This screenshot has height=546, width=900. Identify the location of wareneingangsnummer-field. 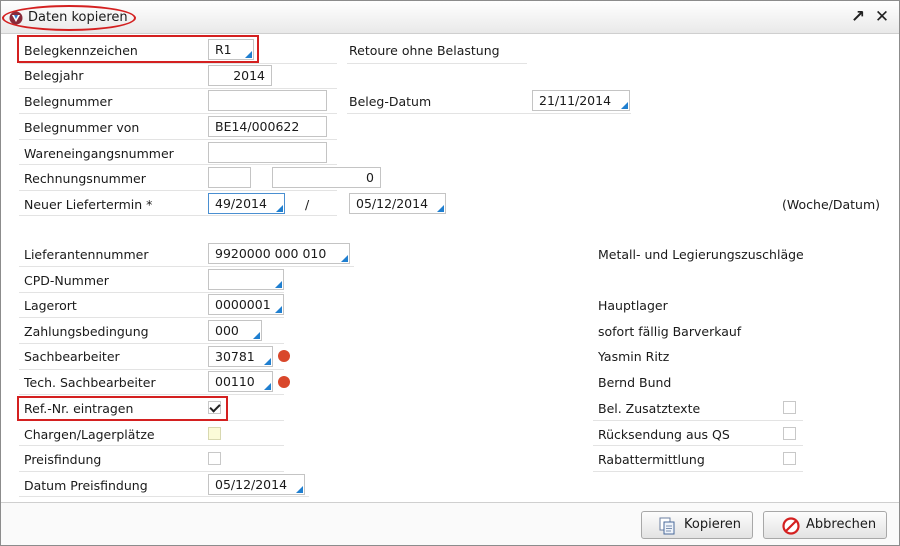
(267, 152).